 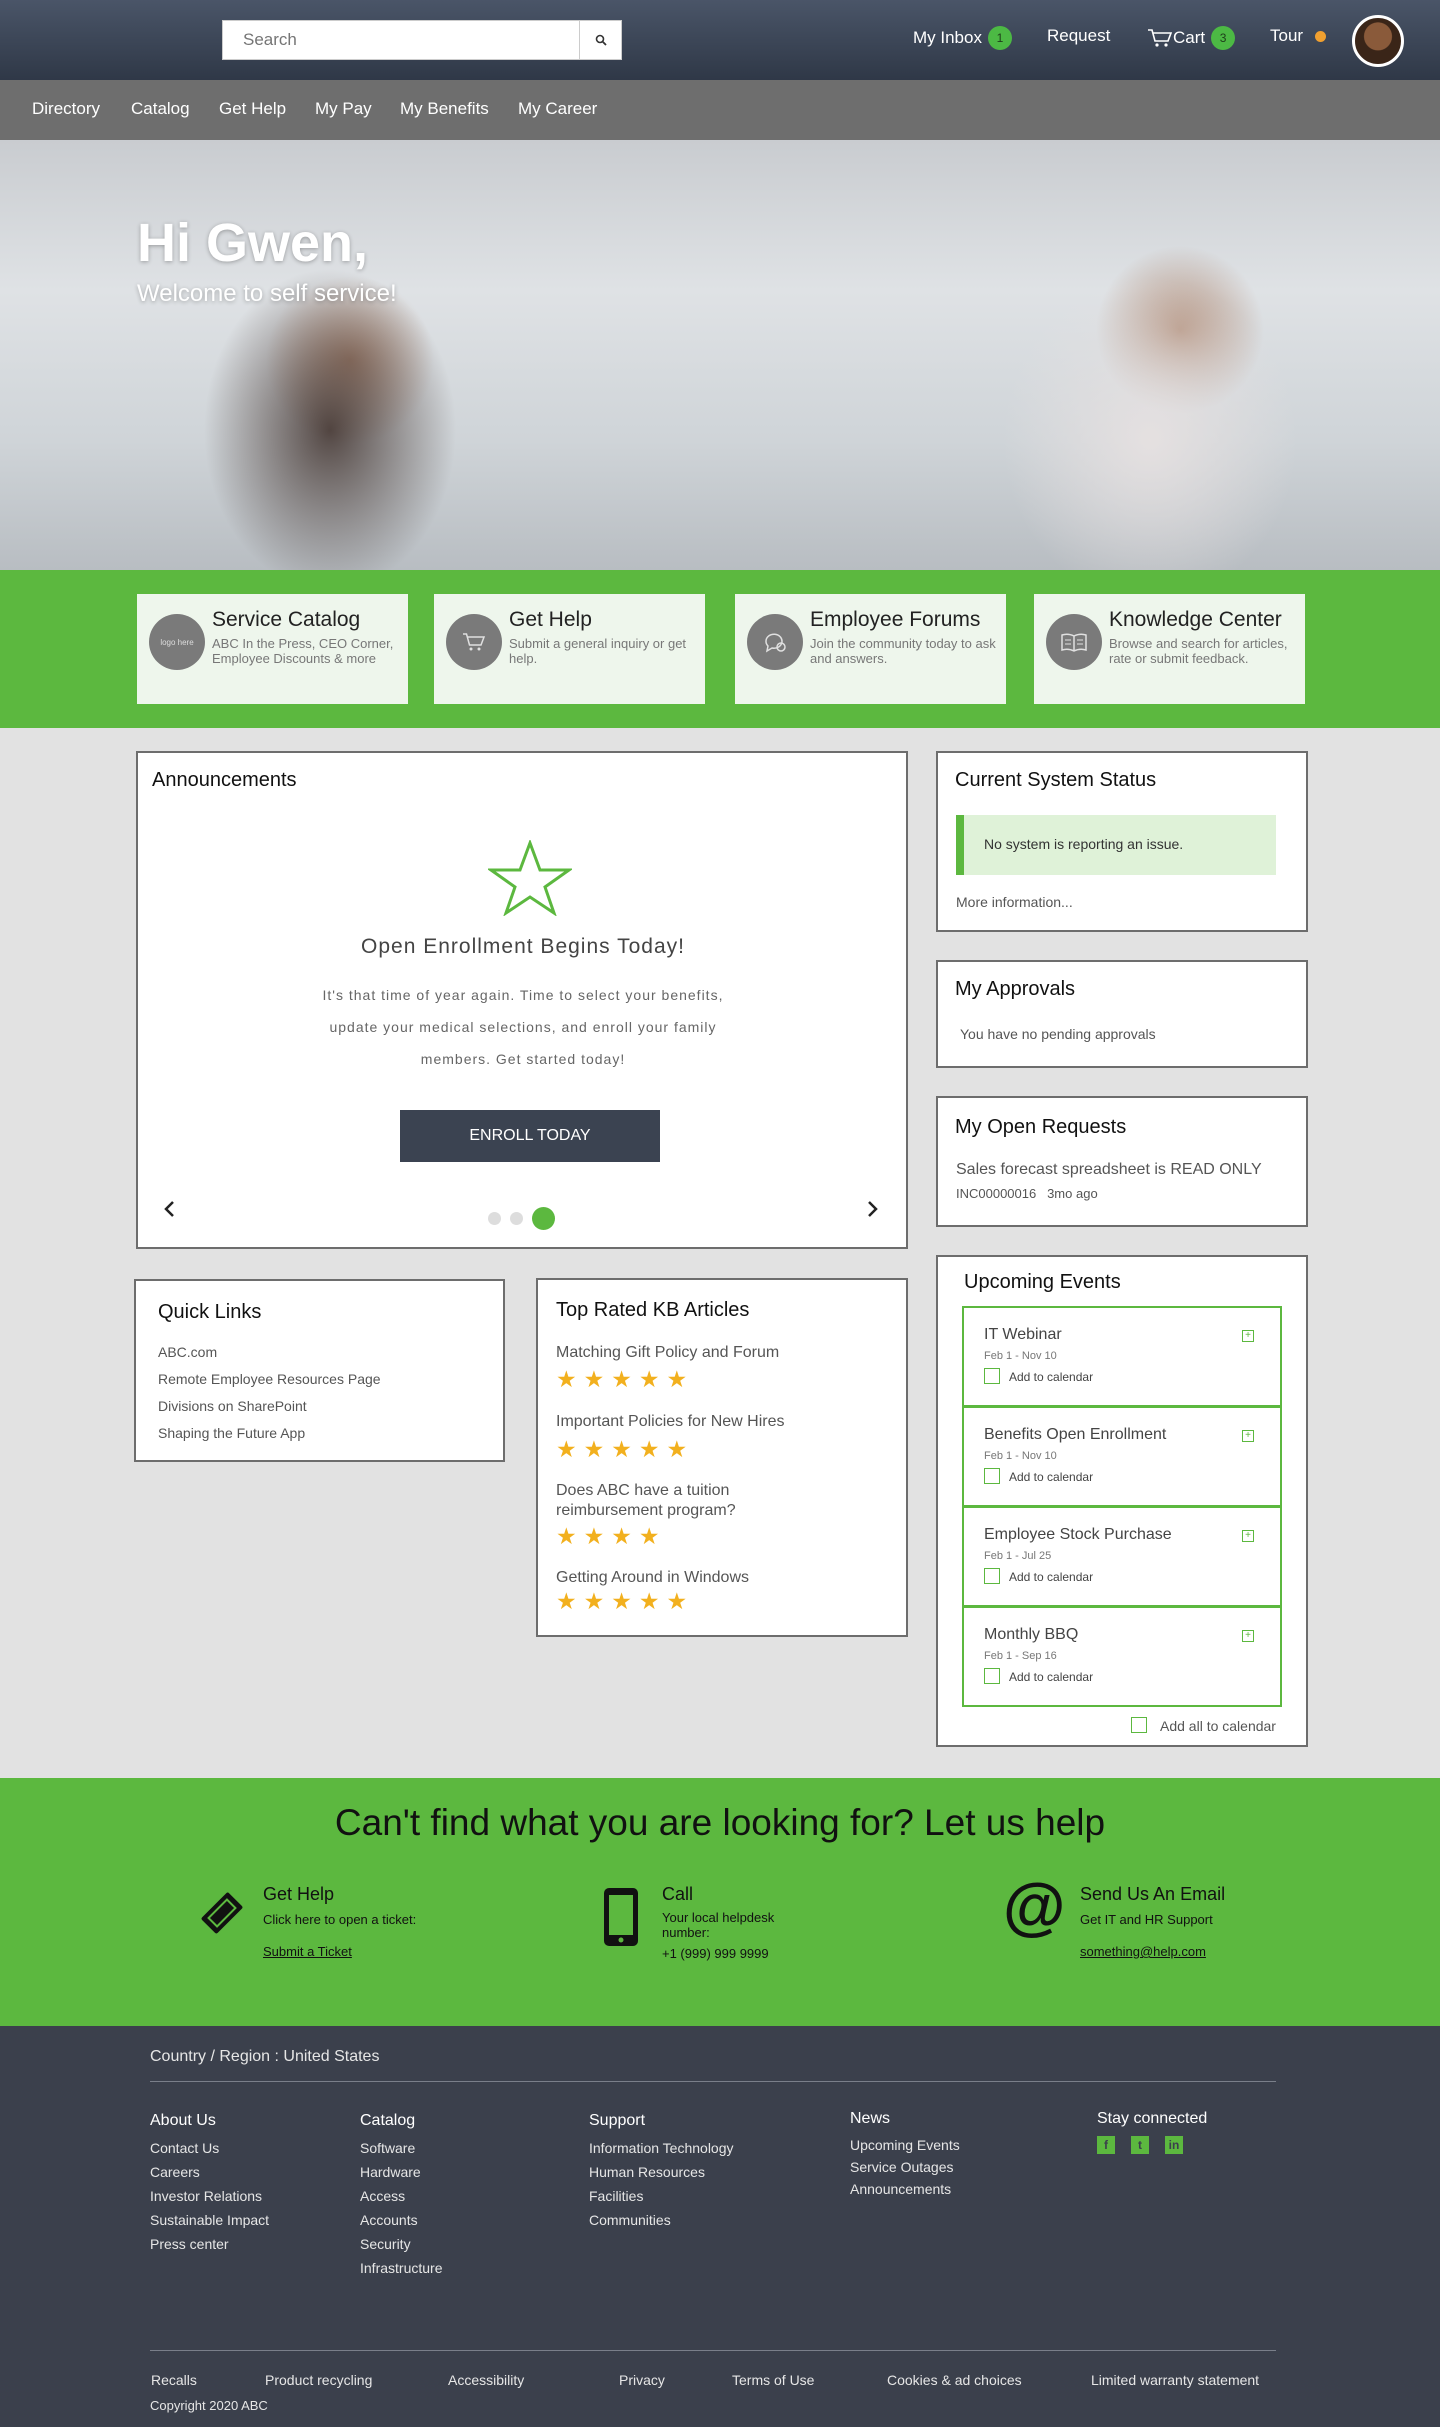 What do you see at coordinates (401, 2220) in the screenshot?
I see `footer-link: Accounts` at bounding box center [401, 2220].